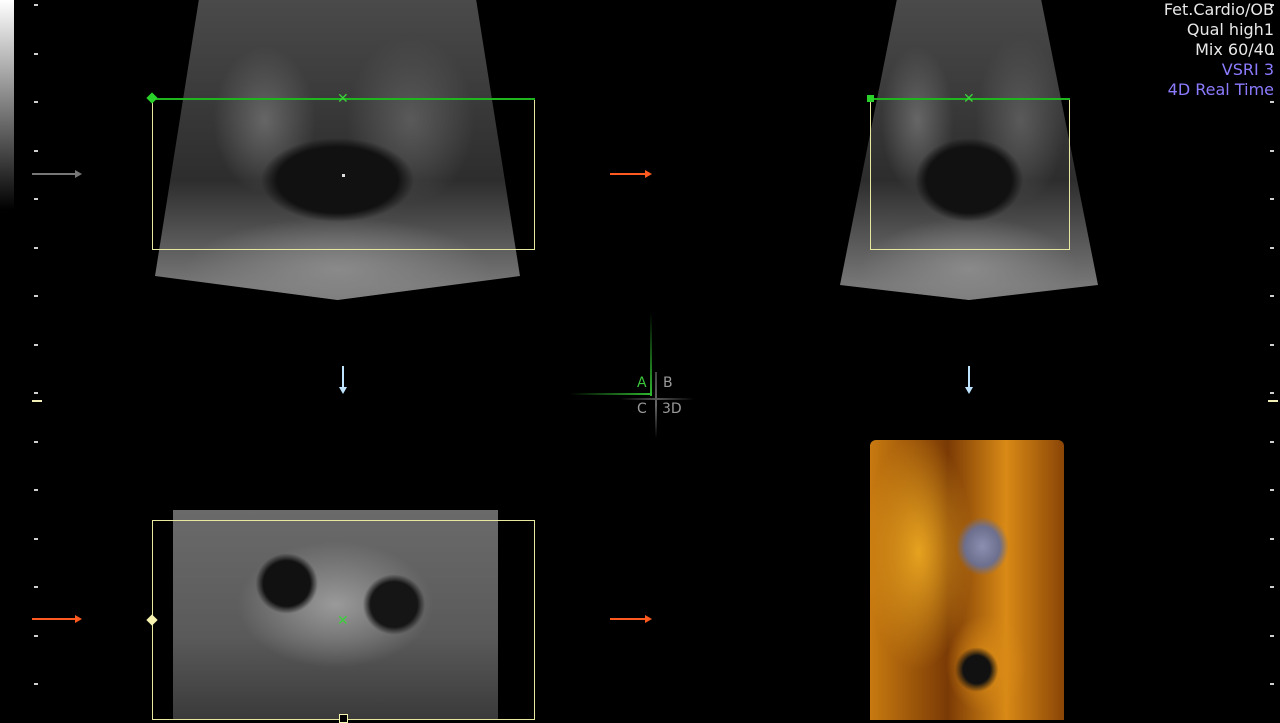  Describe the element at coordinates (967, 580) in the screenshot. I see `volume-render-3d` at that location.